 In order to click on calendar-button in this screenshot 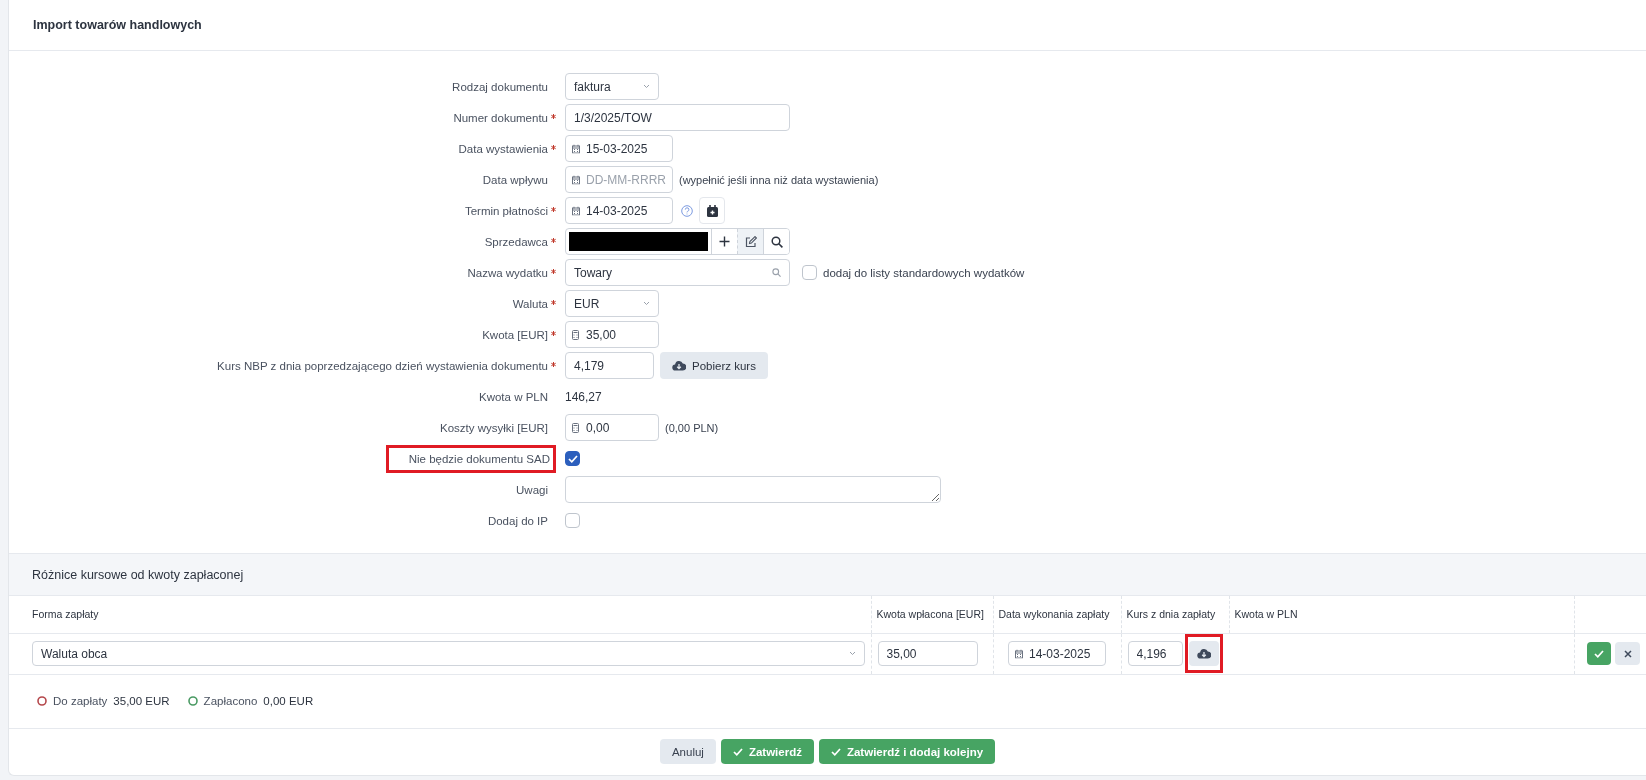, I will do `click(712, 210)`.